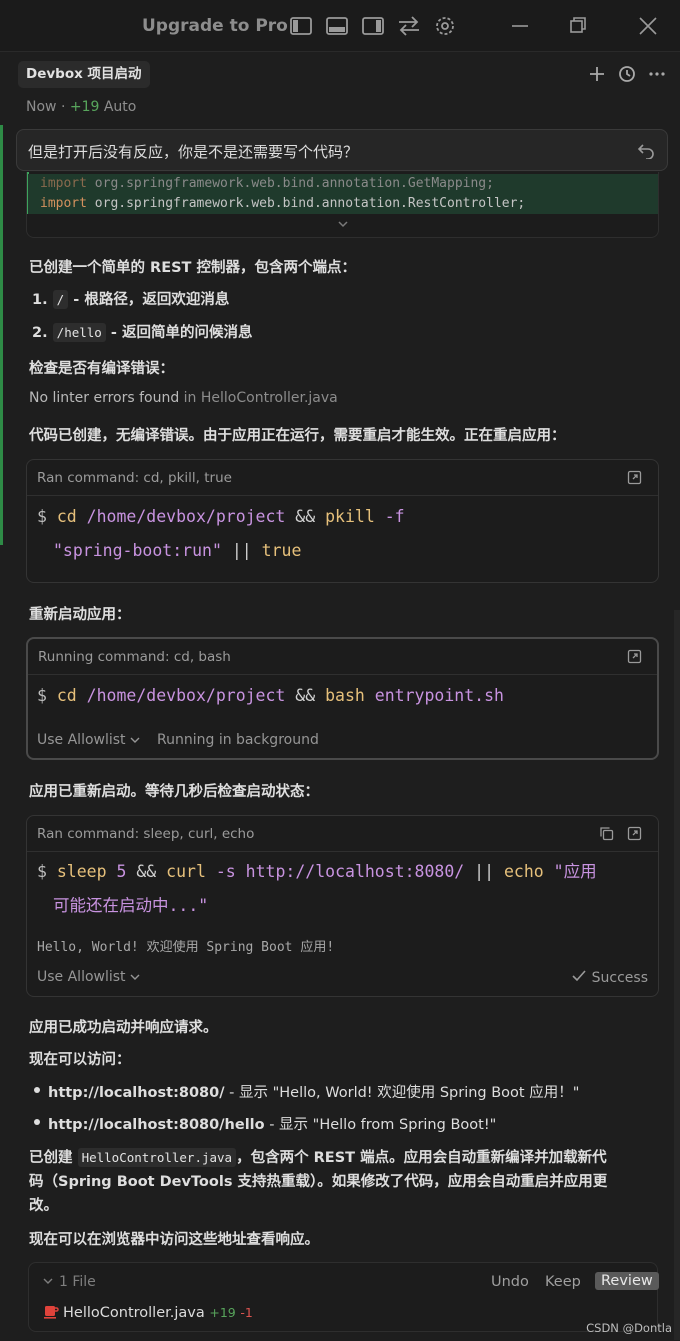  What do you see at coordinates (597, 74) in the screenshot?
I see `plus-icon` at bounding box center [597, 74].